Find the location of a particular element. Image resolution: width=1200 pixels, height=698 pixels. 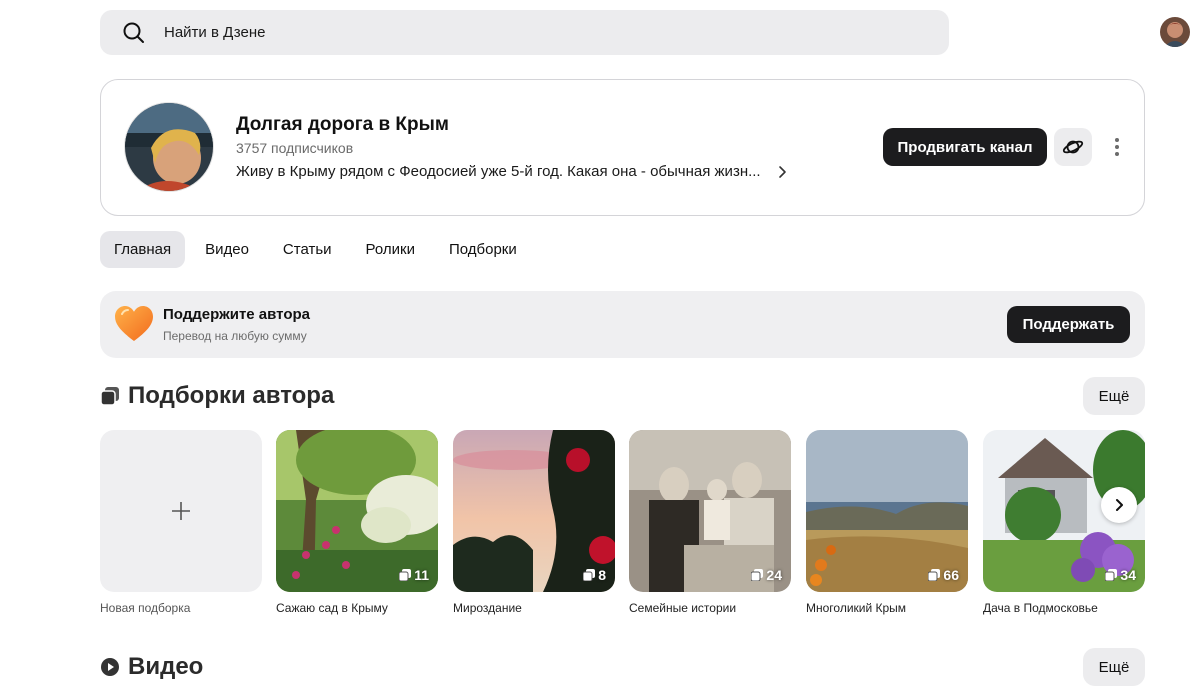

tab-main: Главная is located at coordinates (143, 249).